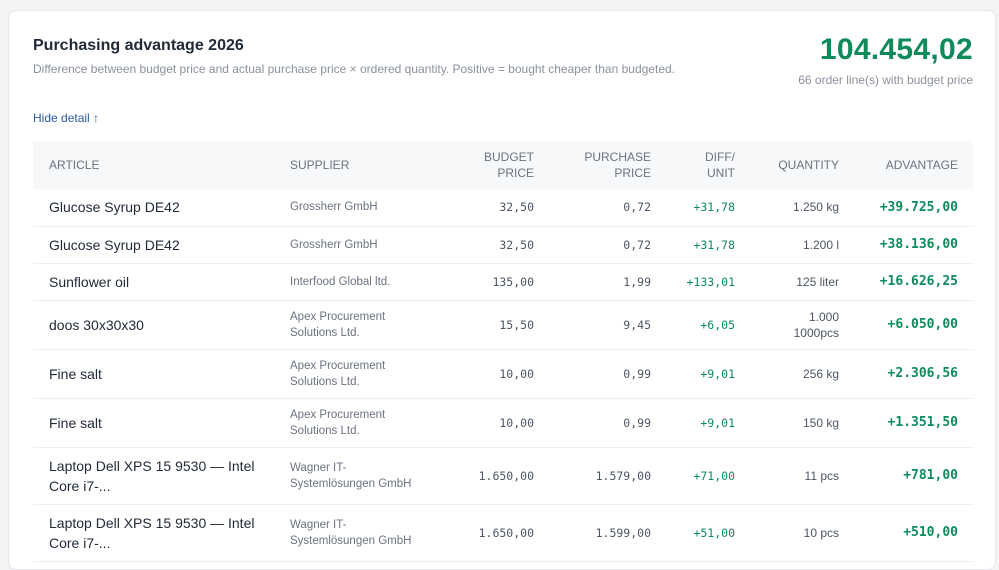 This screenshot has height=570, width=999. I want to click on cell-advantage: +6.050,00, so click(914, 325).